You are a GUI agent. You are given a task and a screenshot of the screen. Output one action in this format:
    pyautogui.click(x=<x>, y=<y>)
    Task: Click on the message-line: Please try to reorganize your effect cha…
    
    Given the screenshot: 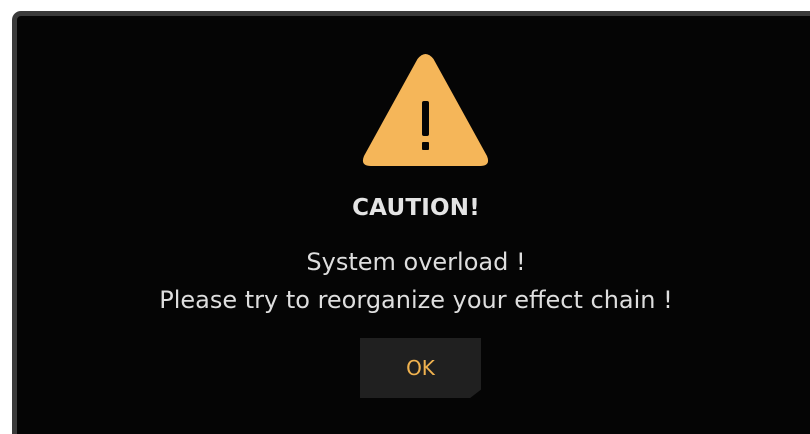 What is the action you would take?
    pyautogui.click(x=416, y=300)
    